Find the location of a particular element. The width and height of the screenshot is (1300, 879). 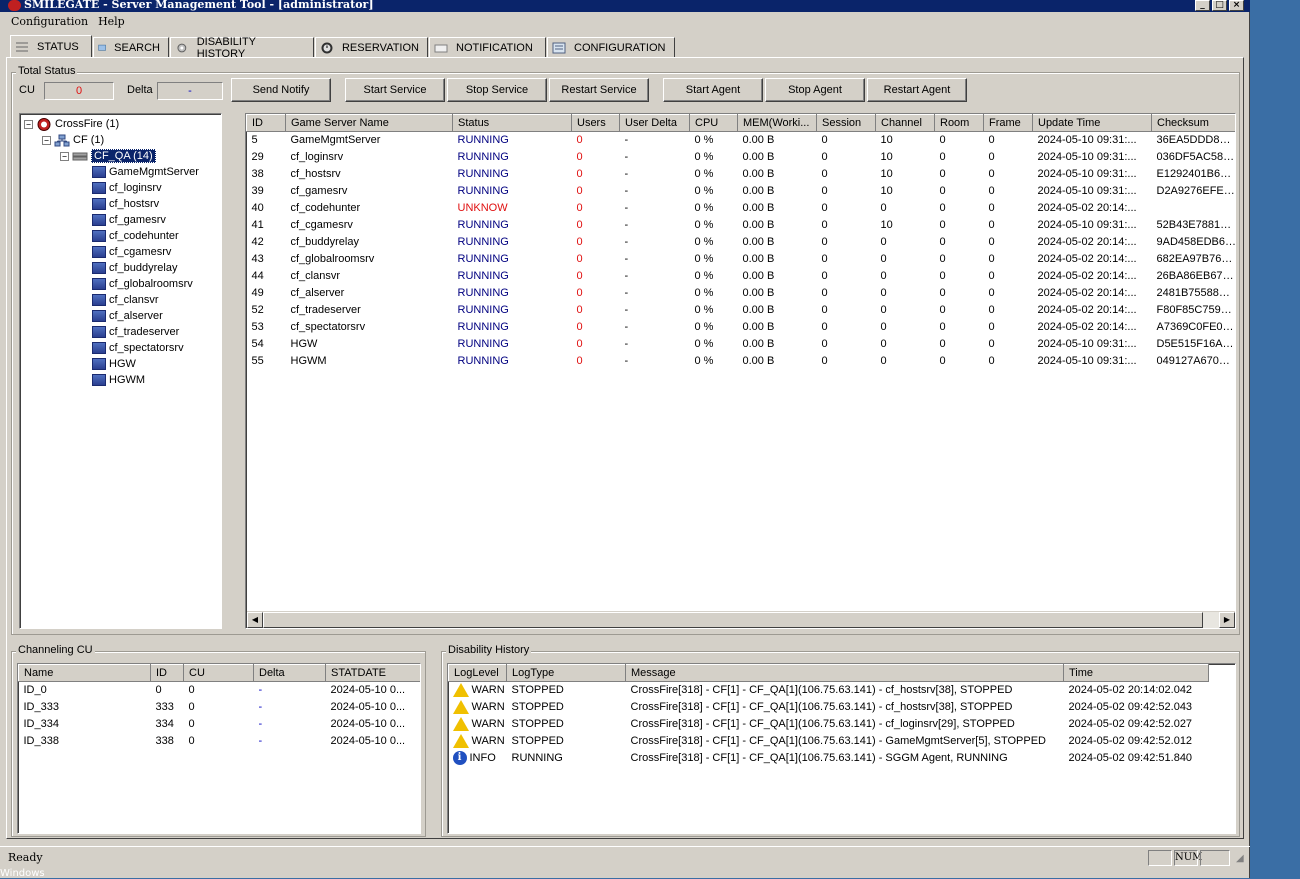

column-header: Status is located at coordinates (512, 123).